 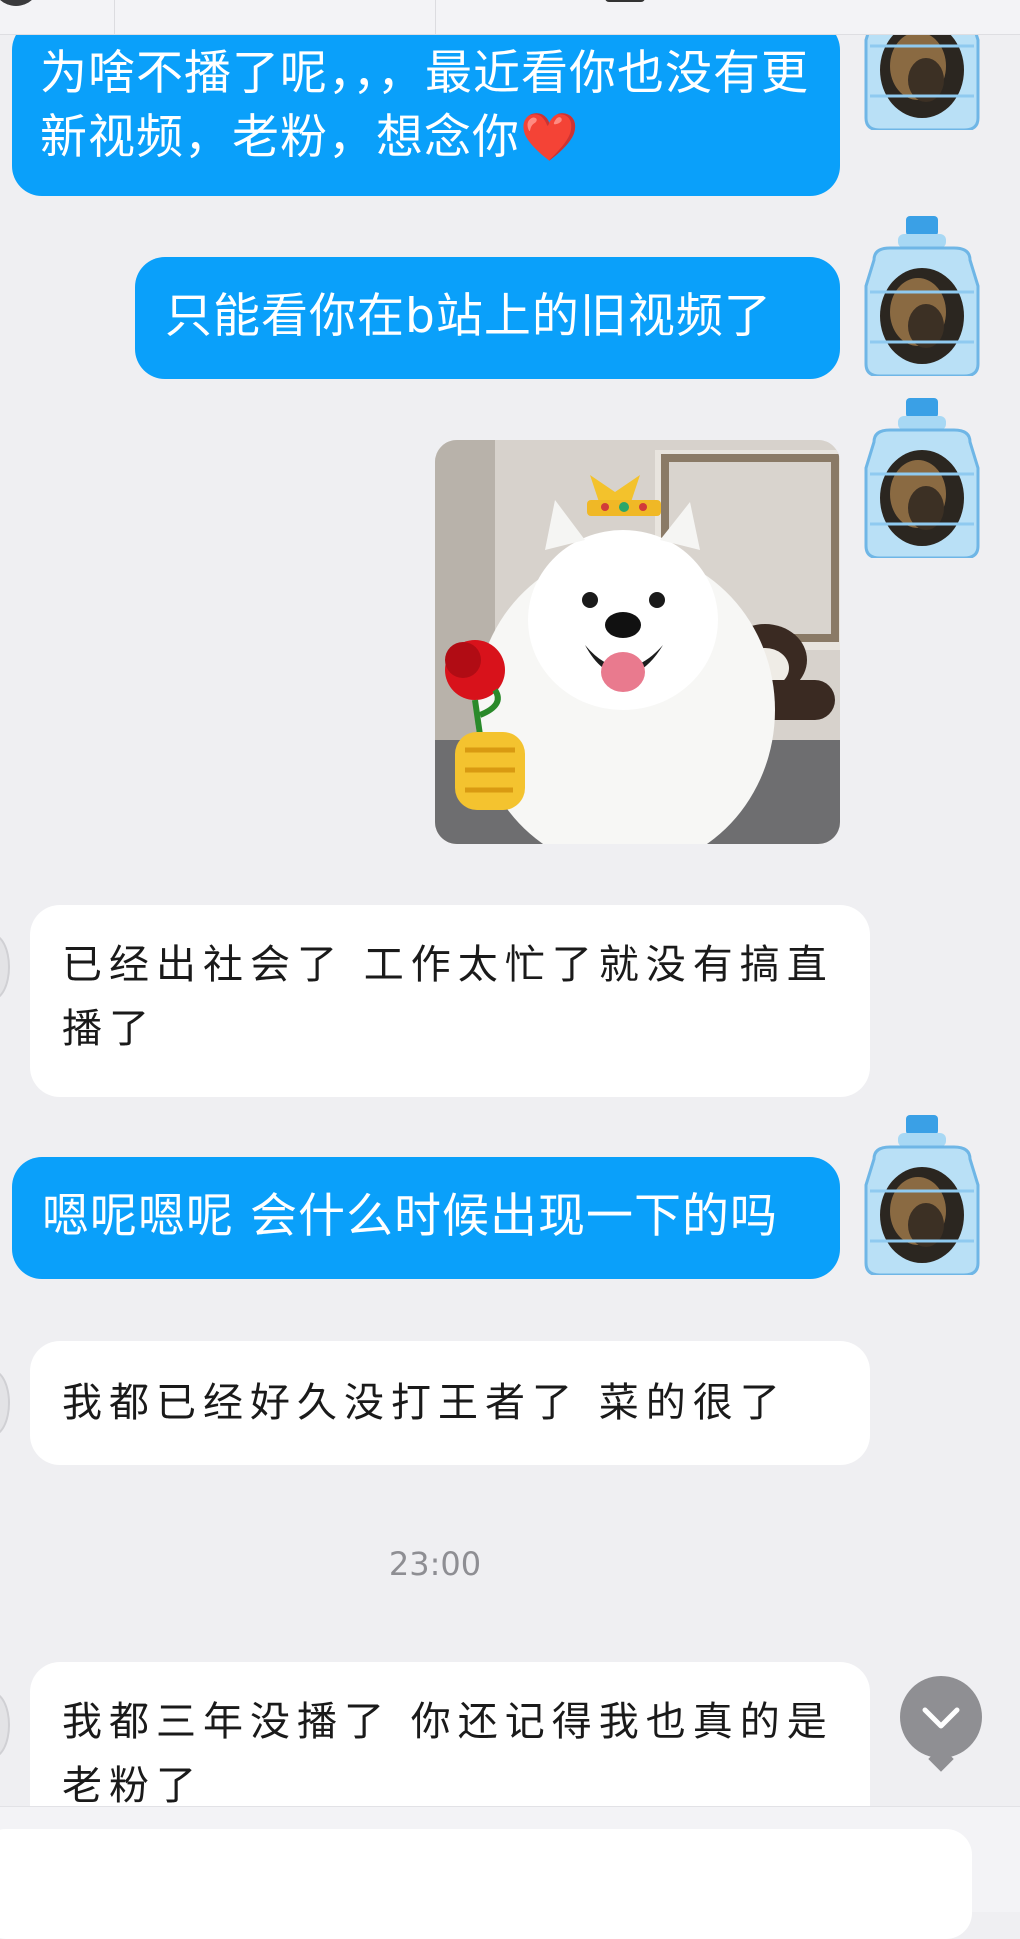 I want to click on sent-message-bubble: 为啥不播了呢，，，最近看你也没有更新视频，老粉，想念你❤️, so click(x=426, y=108).